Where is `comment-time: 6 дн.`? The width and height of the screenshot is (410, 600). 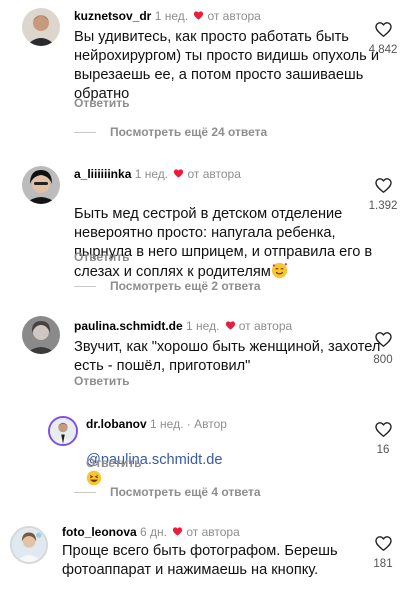
comment-time: 6 дн. is located at coordinates (153, 532).